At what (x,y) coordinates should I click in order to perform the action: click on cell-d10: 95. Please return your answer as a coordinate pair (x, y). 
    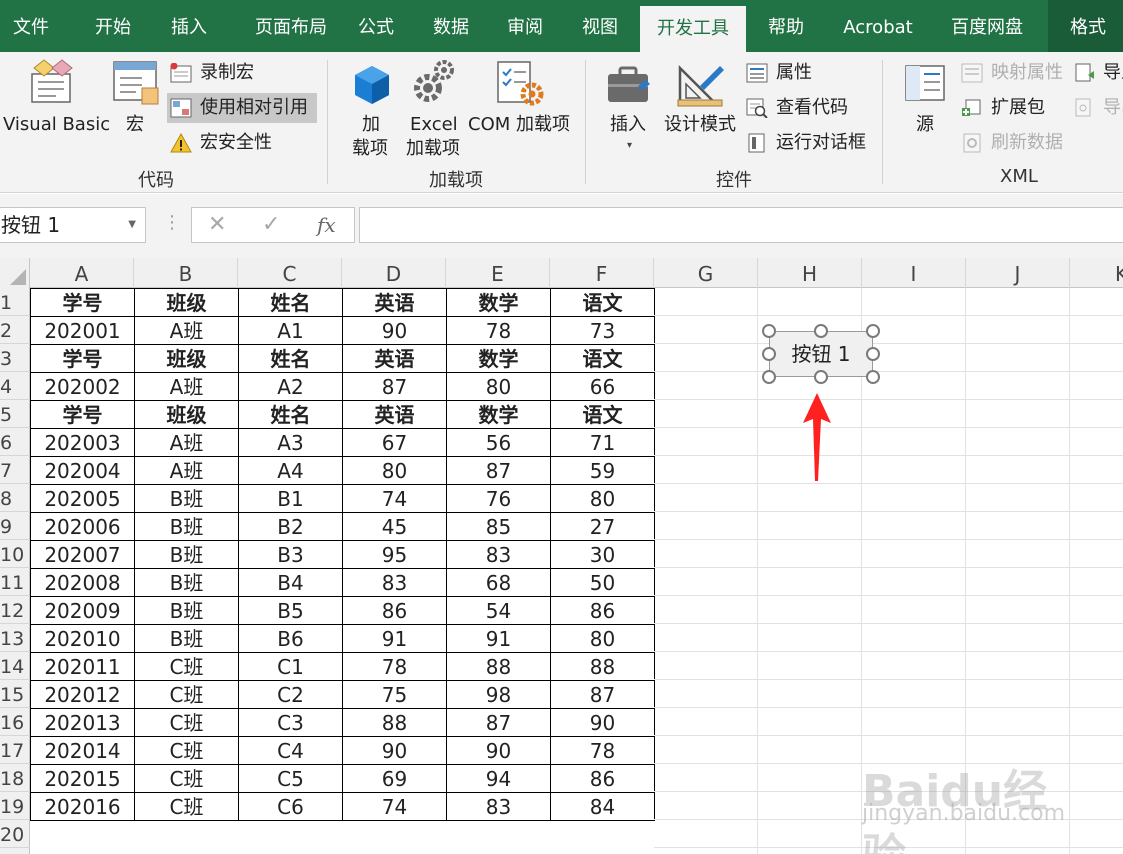
    Looking at the image, I should click on (394, 554).